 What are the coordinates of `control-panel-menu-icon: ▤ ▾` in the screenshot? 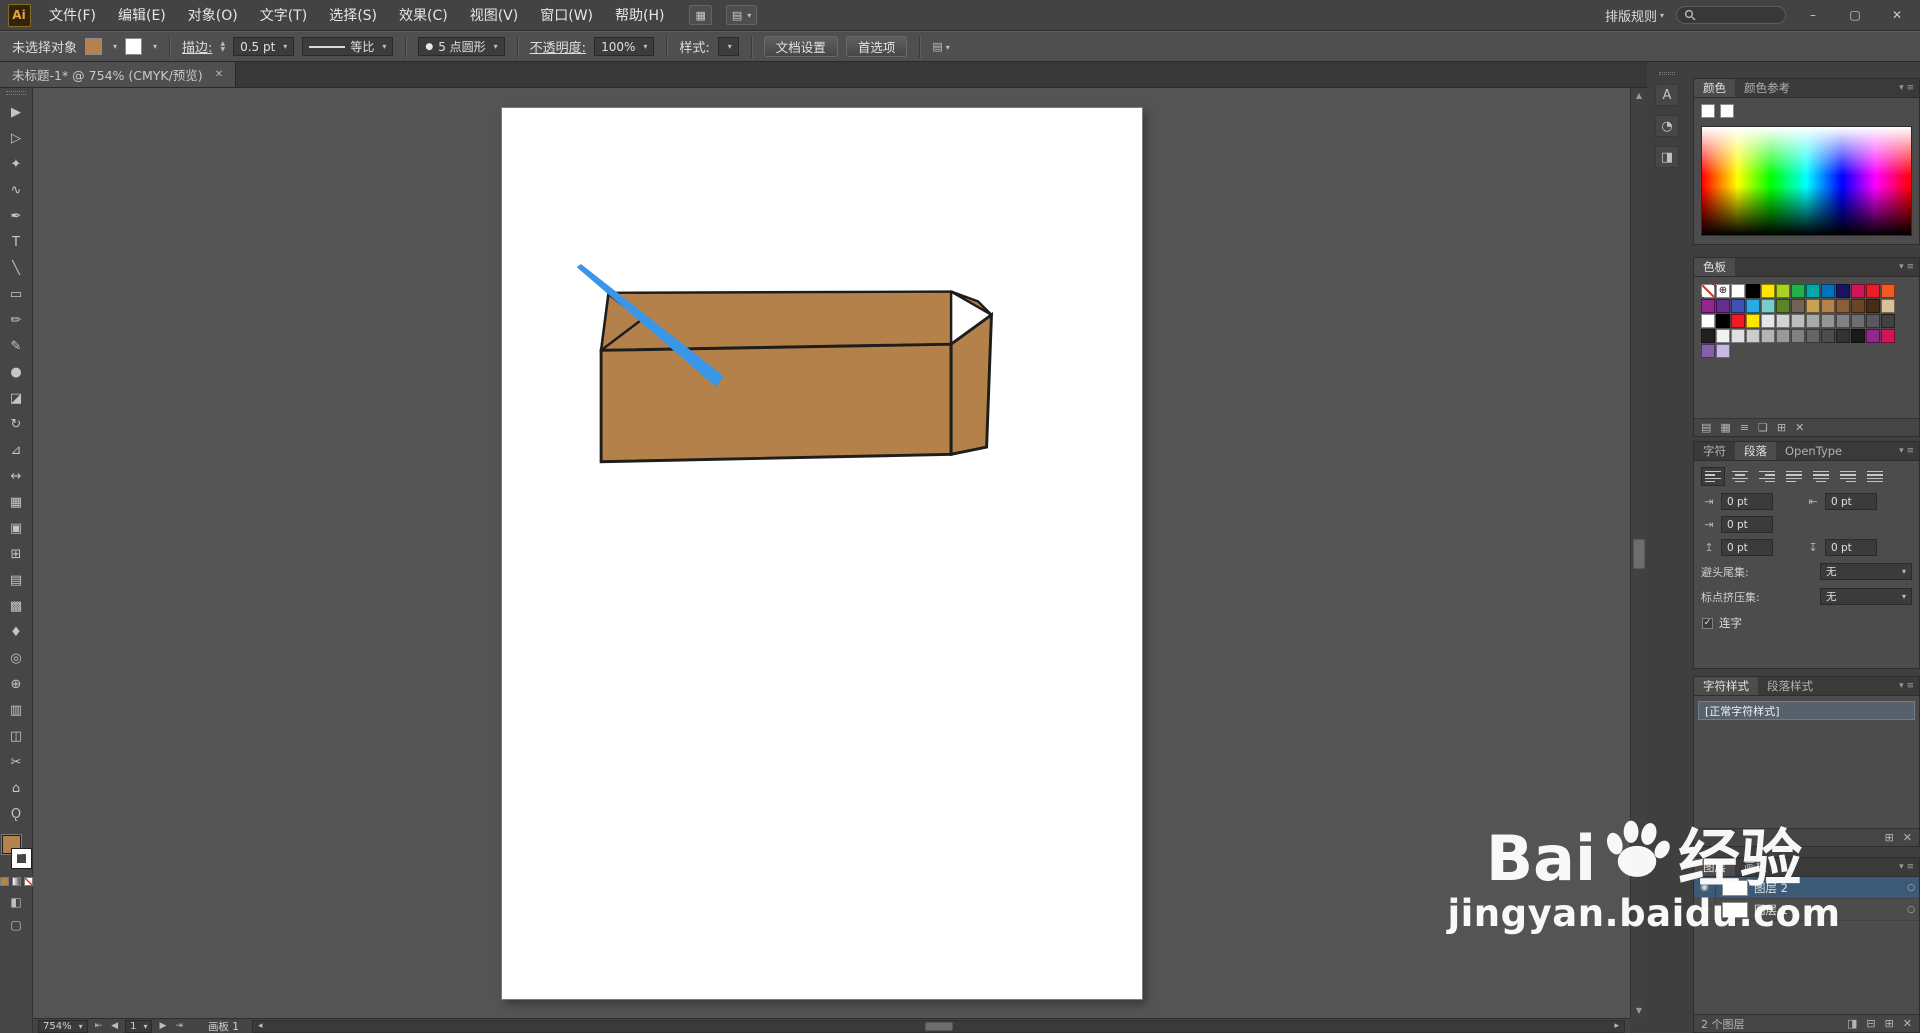 It's located at (940, 46).